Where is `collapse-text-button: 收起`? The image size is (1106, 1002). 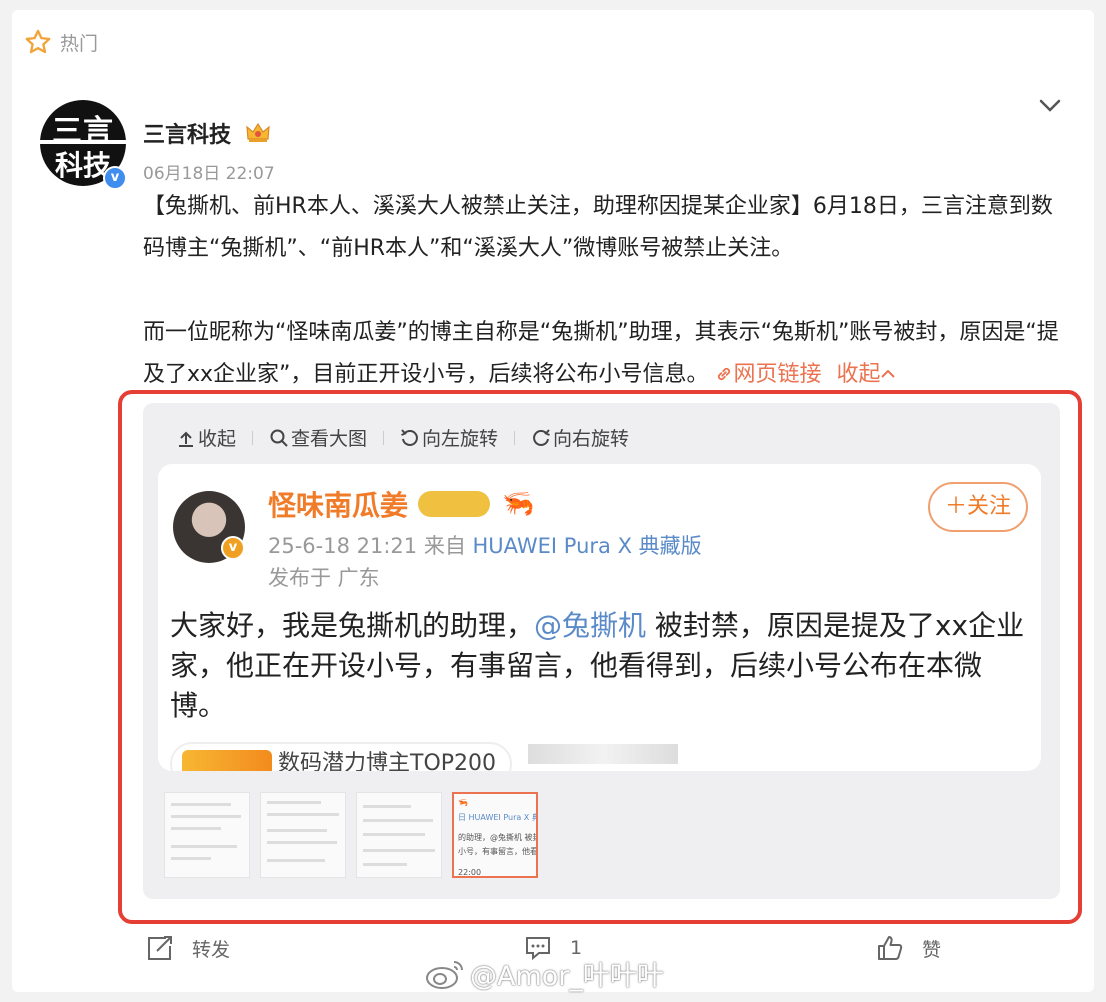
collapse-text-button: 收起 is located at coordinates (866, 374).